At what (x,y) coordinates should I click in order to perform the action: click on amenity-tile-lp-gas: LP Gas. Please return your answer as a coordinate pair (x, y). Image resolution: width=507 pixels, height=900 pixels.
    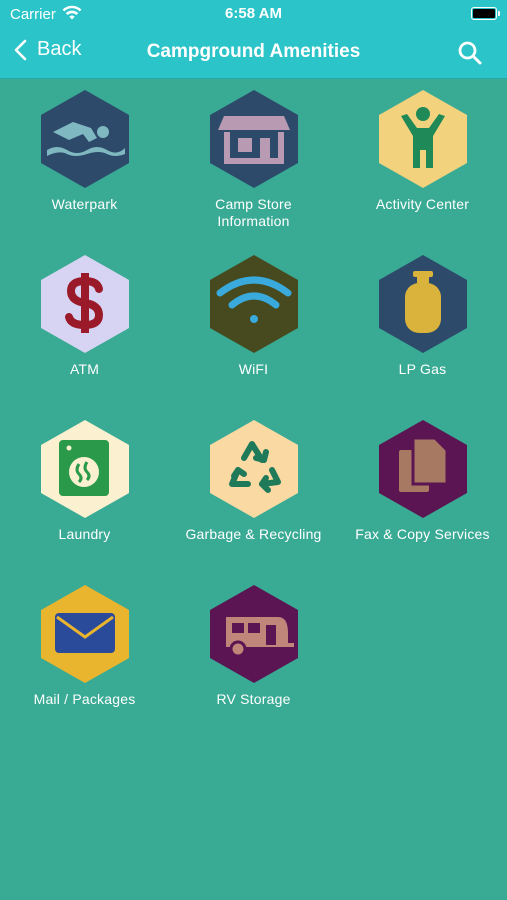
    Looking at the image, I should click on (422, 328).